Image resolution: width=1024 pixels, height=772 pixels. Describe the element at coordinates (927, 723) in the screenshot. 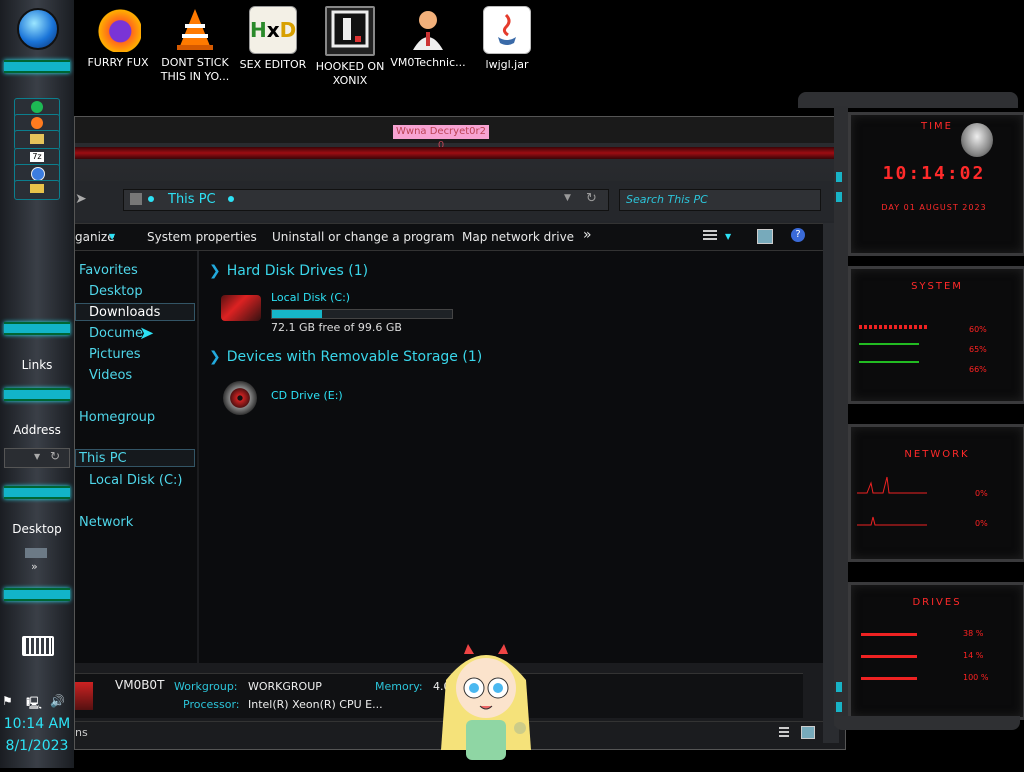

I see `gadget-frame-bottom` at that location.